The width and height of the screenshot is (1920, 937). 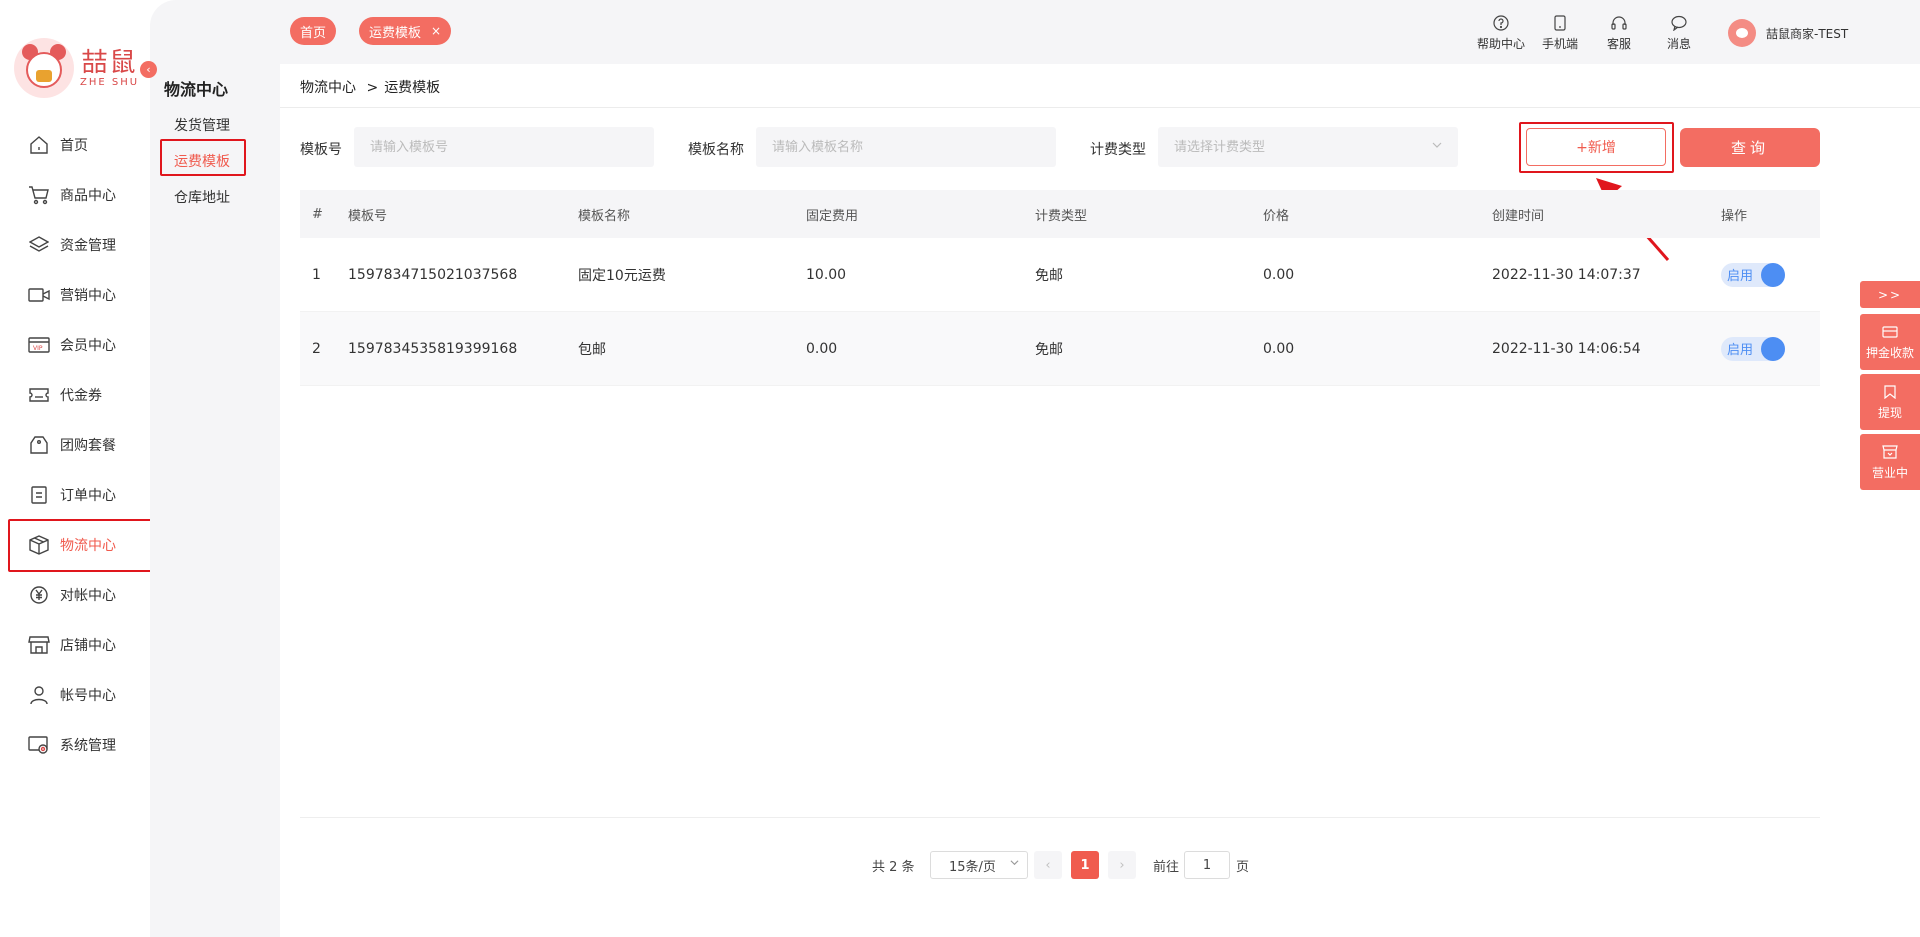 I want to click on logo-subtitle: ZHE SHU, so click(x=110, y=82).